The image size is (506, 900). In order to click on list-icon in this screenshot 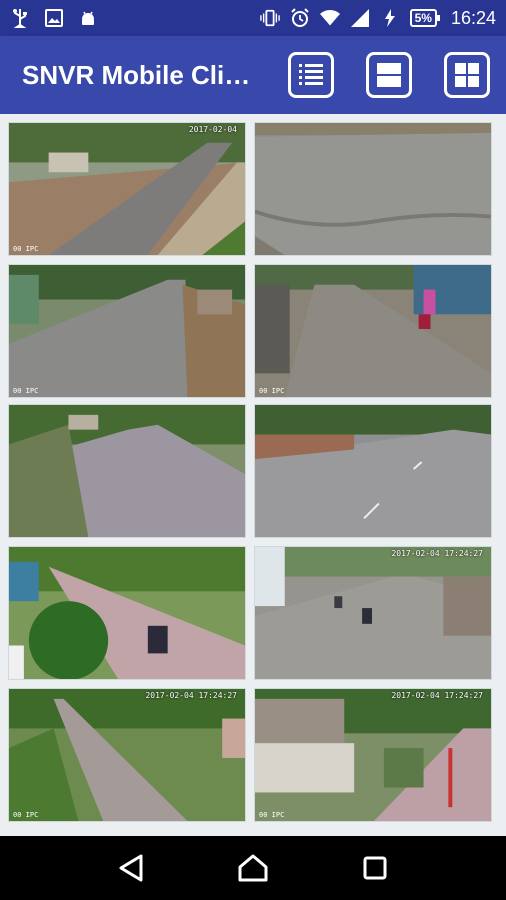, I will do `click(311, 74)`.